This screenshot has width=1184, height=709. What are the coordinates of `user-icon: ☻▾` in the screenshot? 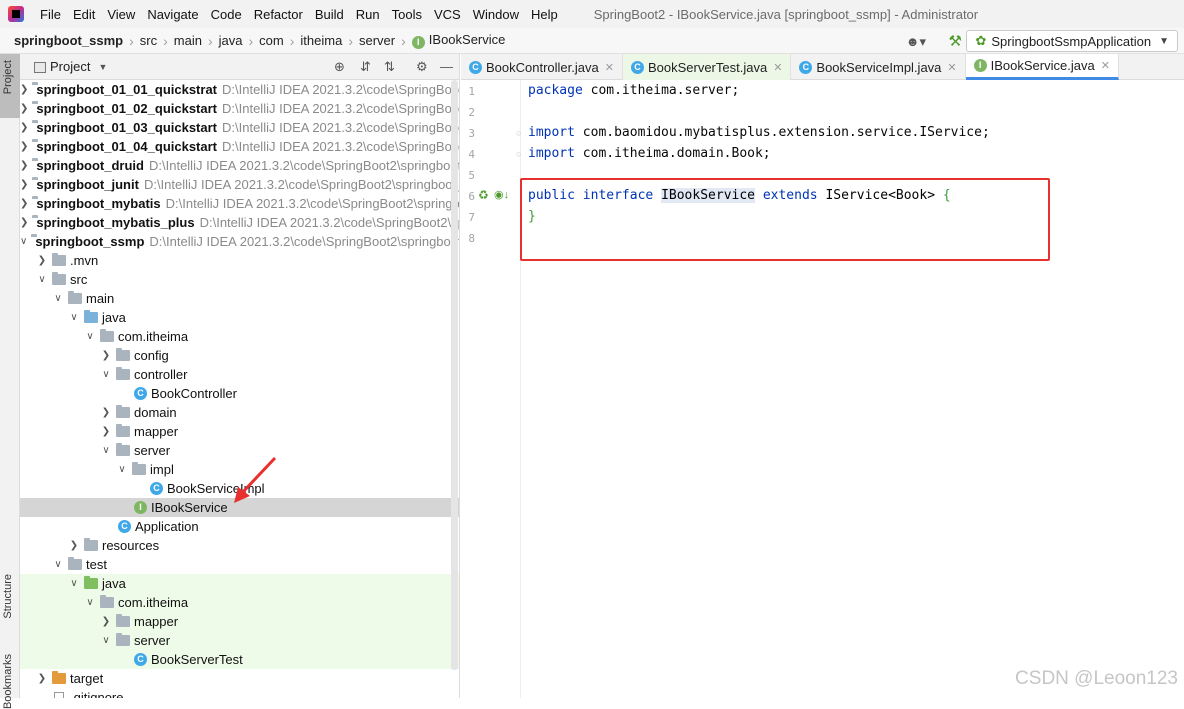 It's located at (916, 42).